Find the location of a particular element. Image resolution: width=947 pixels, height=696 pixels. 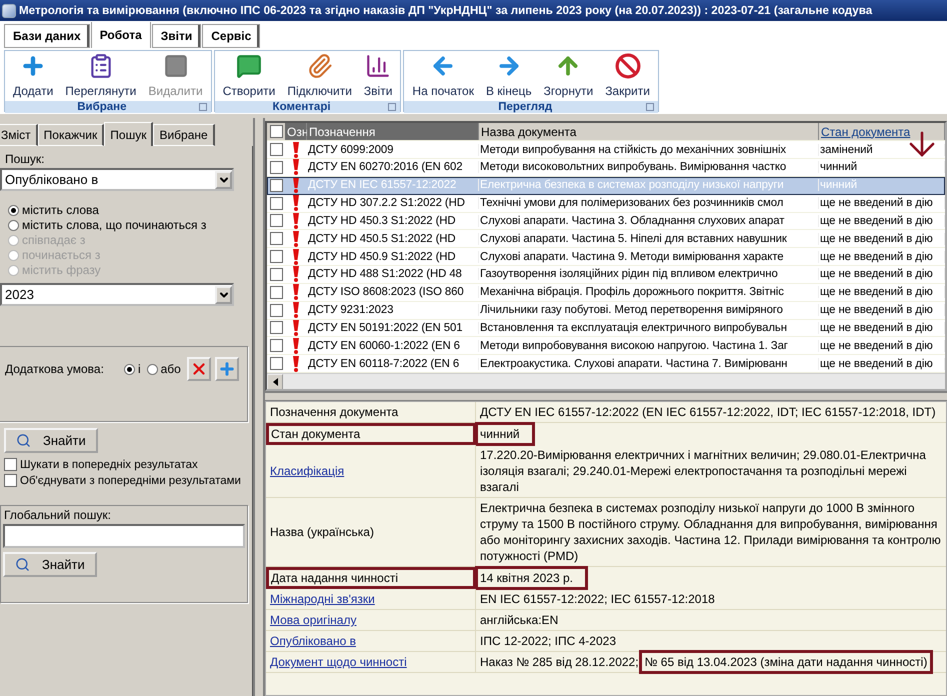

table-row: ДСТУ HD 488 S1:2022 (HD 48 Газоутворення ізоляційних рідин під впливом електрично ще не введений в дію is located at coordinates (606, 275).